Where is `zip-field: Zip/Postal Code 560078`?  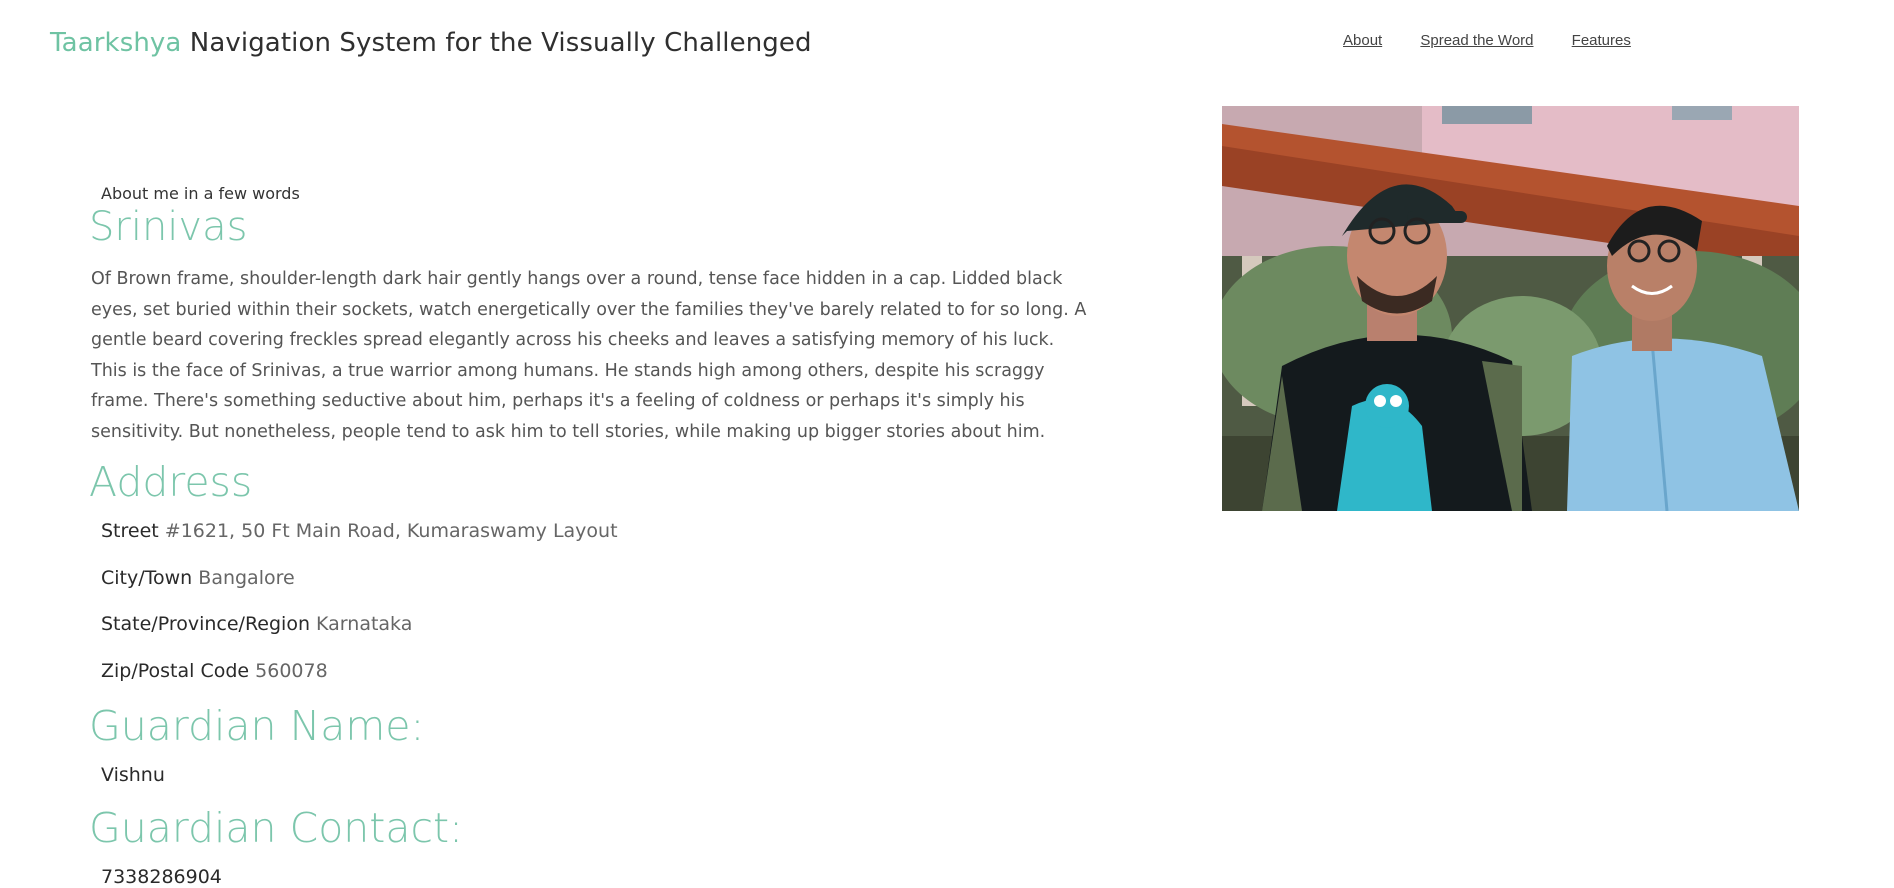
zip-field: Zip/Postal Code 560078 is located at coordinates (214, 671).